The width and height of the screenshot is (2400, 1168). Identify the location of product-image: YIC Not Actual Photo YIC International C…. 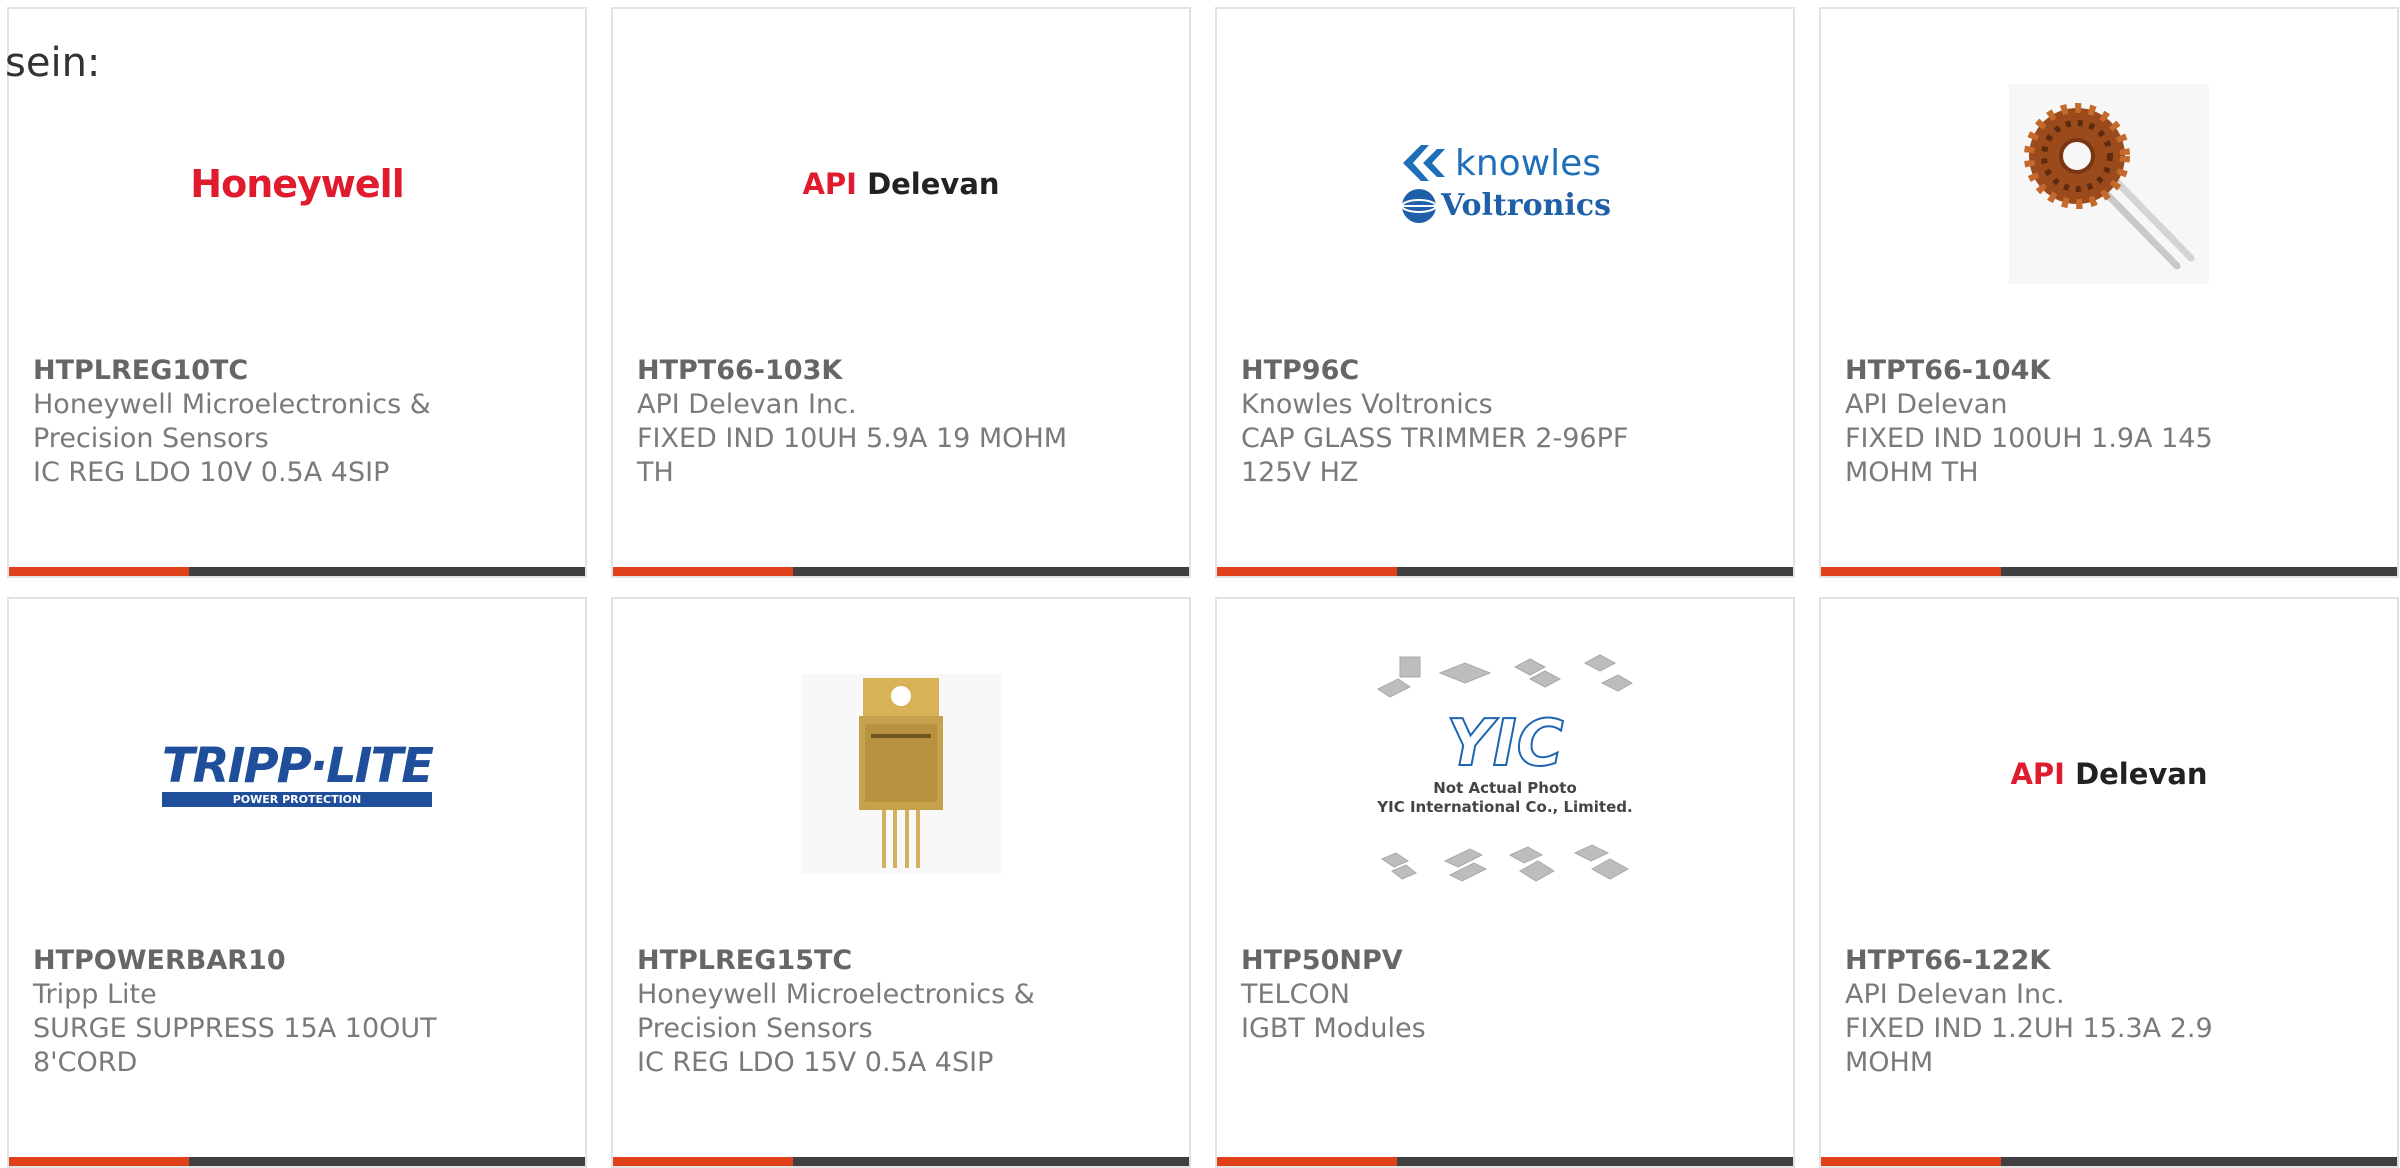
(1505, 774).